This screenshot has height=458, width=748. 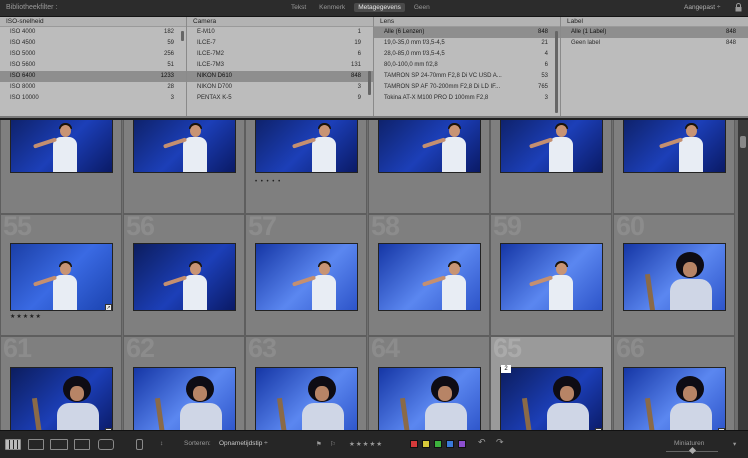 What do you see at coordinates (280, 43) in the screenshot?
I see `camera-filter-row: ILCE-7 19` at bounding box center [280, 43].